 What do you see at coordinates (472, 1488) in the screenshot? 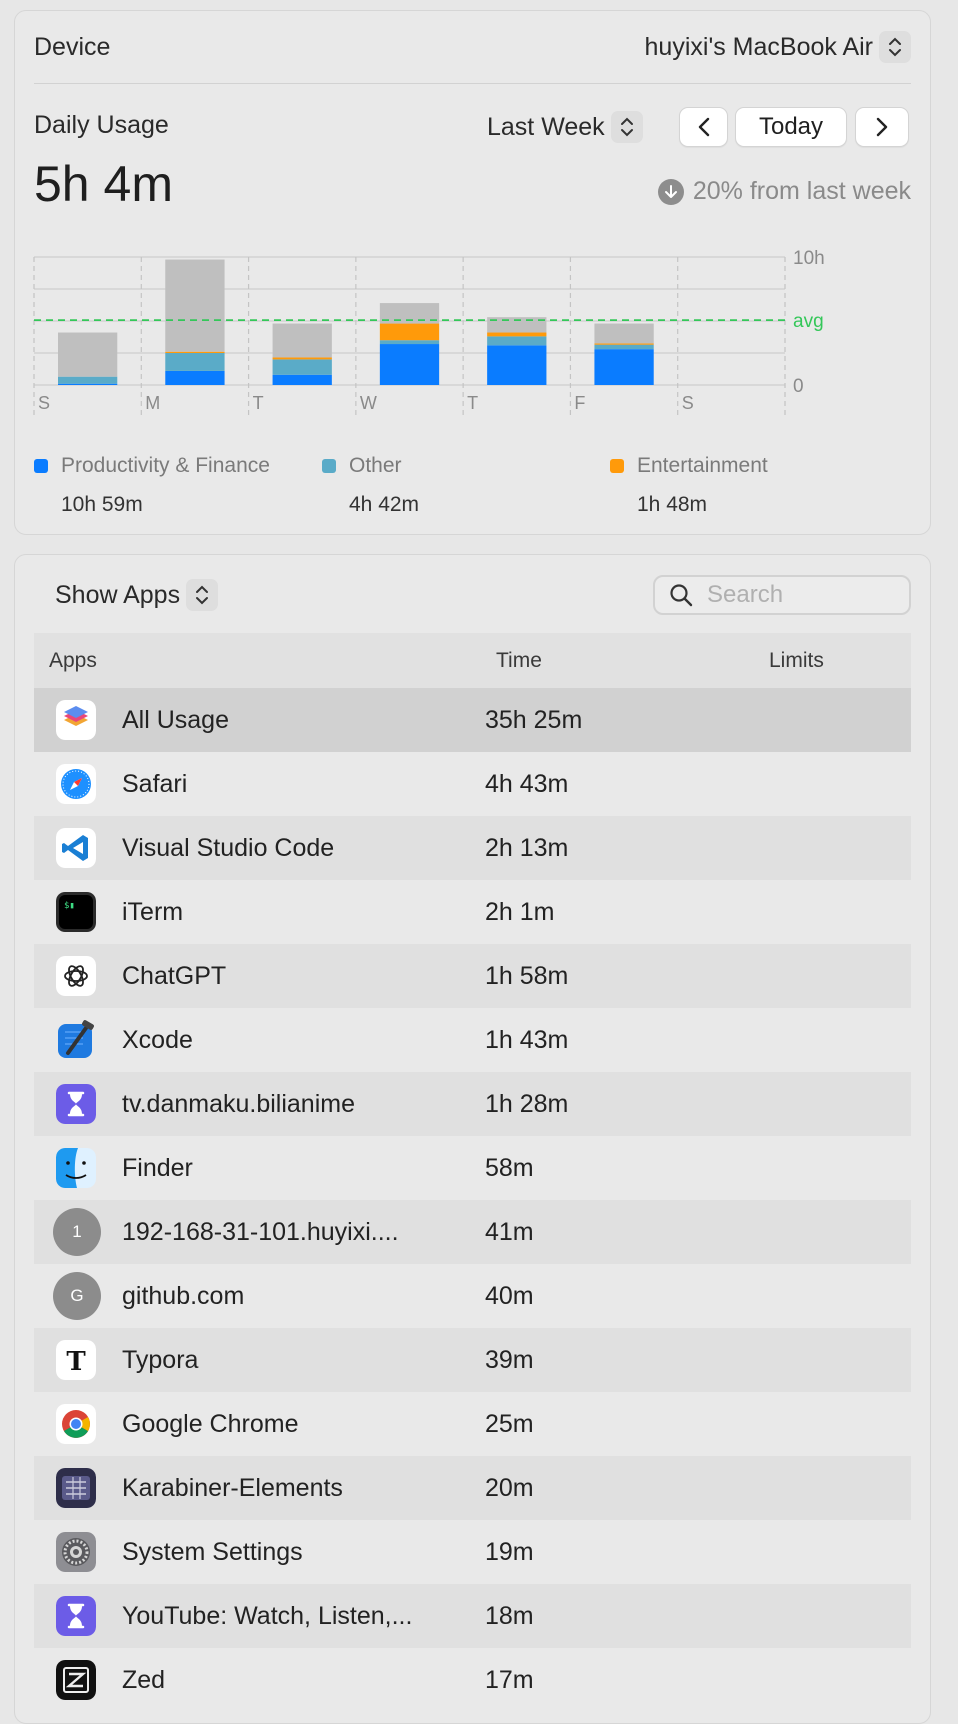
I see `table-row: Karabiner-Elements 20m` at bounding box center [472, 1488].